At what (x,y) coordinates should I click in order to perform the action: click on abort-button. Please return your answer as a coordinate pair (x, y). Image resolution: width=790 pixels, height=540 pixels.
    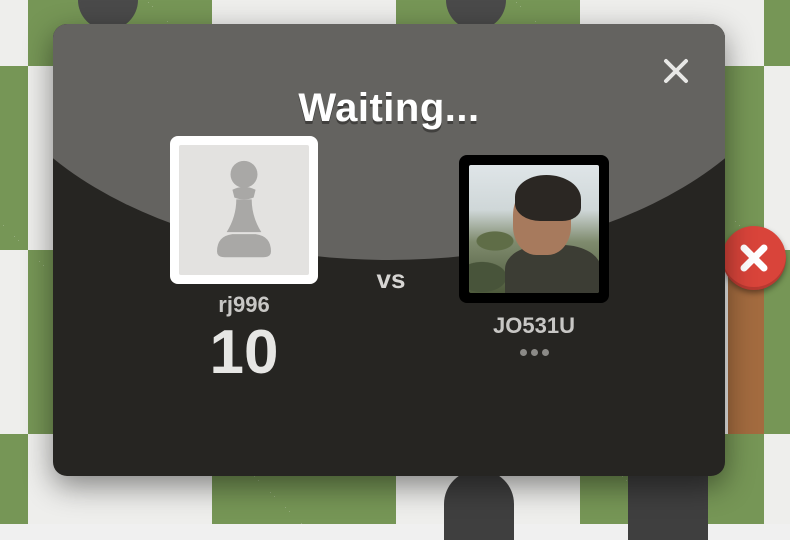
    Looking at the image, I should click on (754, 258).